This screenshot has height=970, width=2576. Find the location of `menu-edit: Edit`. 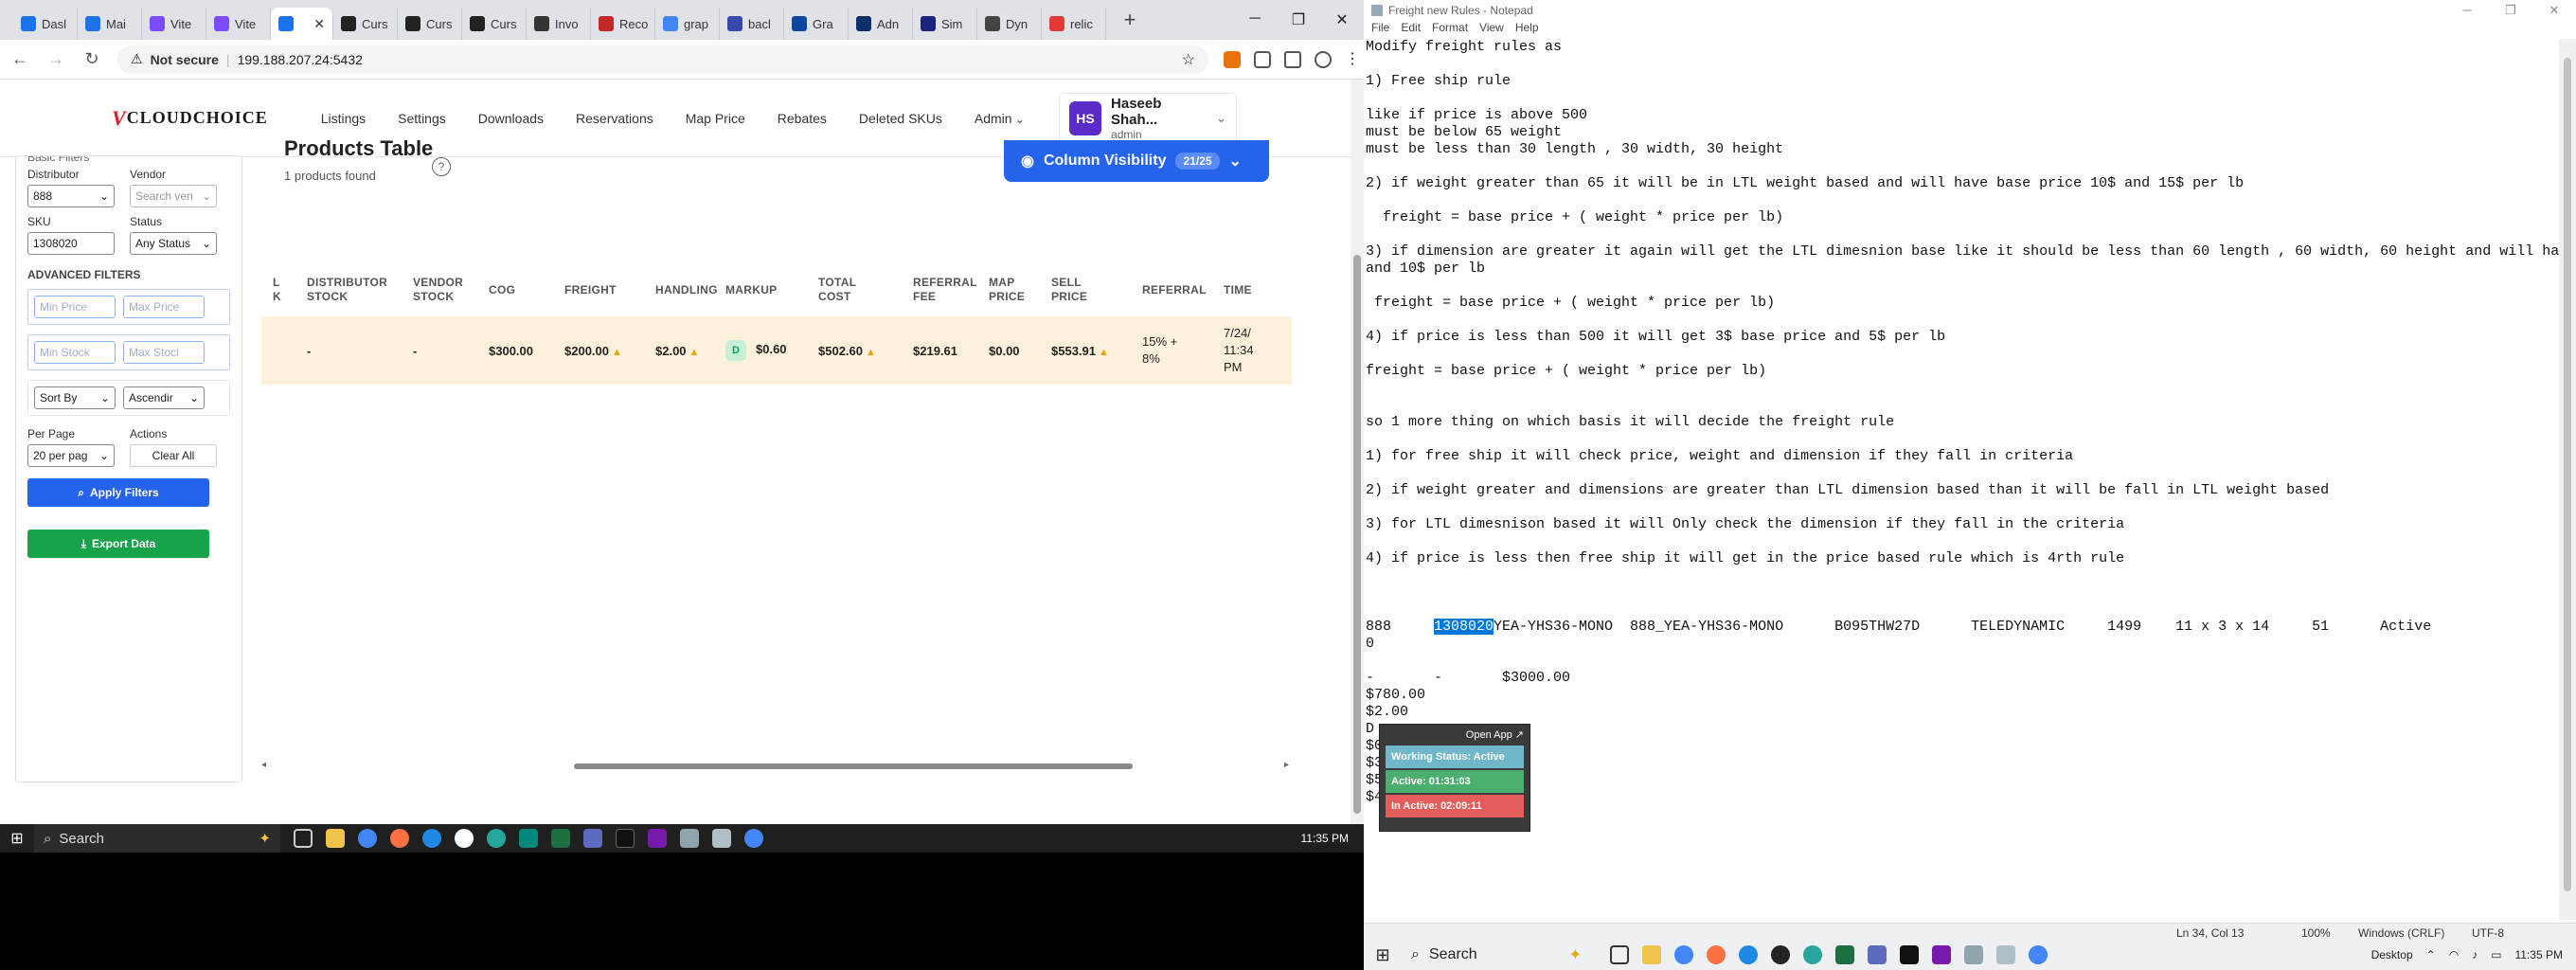

menu-edit: Edit is located at coordinates (1411, 29).